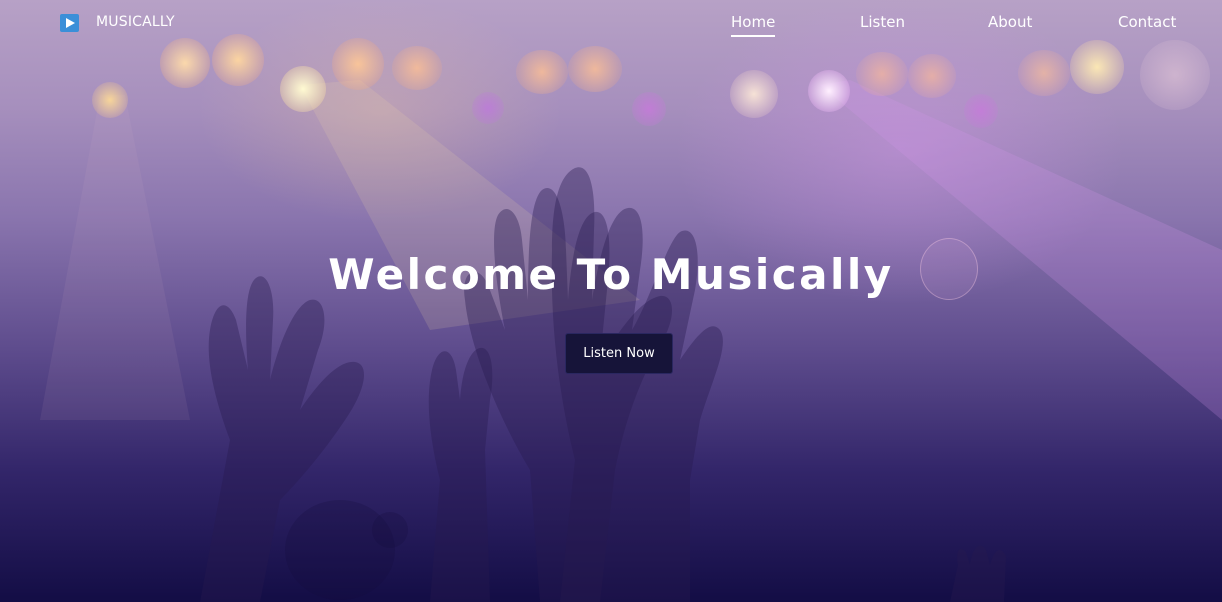  I want to click on nav-link-about: About, so click(1010, 22).